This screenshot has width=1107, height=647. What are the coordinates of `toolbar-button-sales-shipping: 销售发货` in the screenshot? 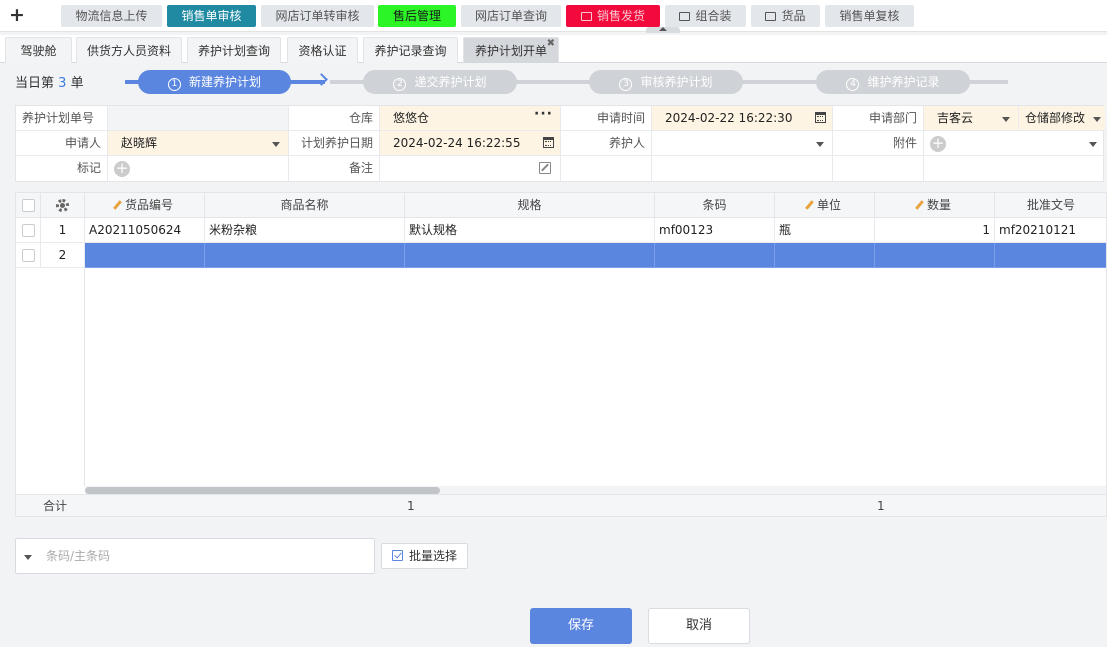 It's located at (613, 16).